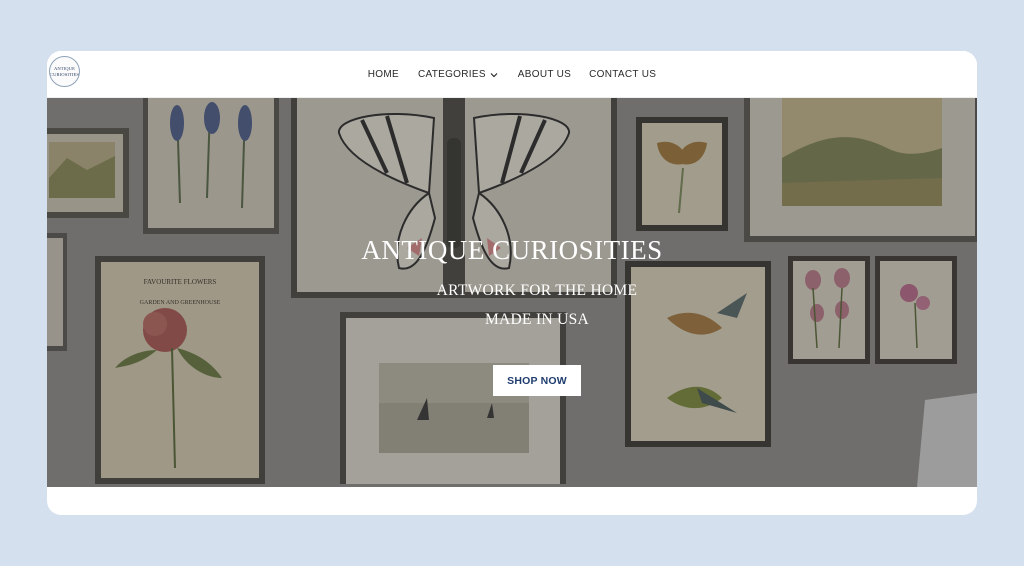 Image resolution: width=1024 pixels, height=566 pixels. Describe the element at coordinates (494, 74) in the screenshot. I see `chevron-down-icon` at that location.